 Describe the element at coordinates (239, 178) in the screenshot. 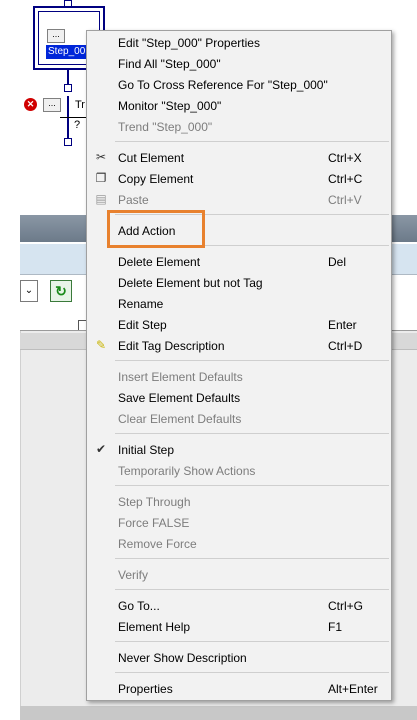

I see `menu-item-copy-element: ❐ Copy Element Ctrl+C` at that location.